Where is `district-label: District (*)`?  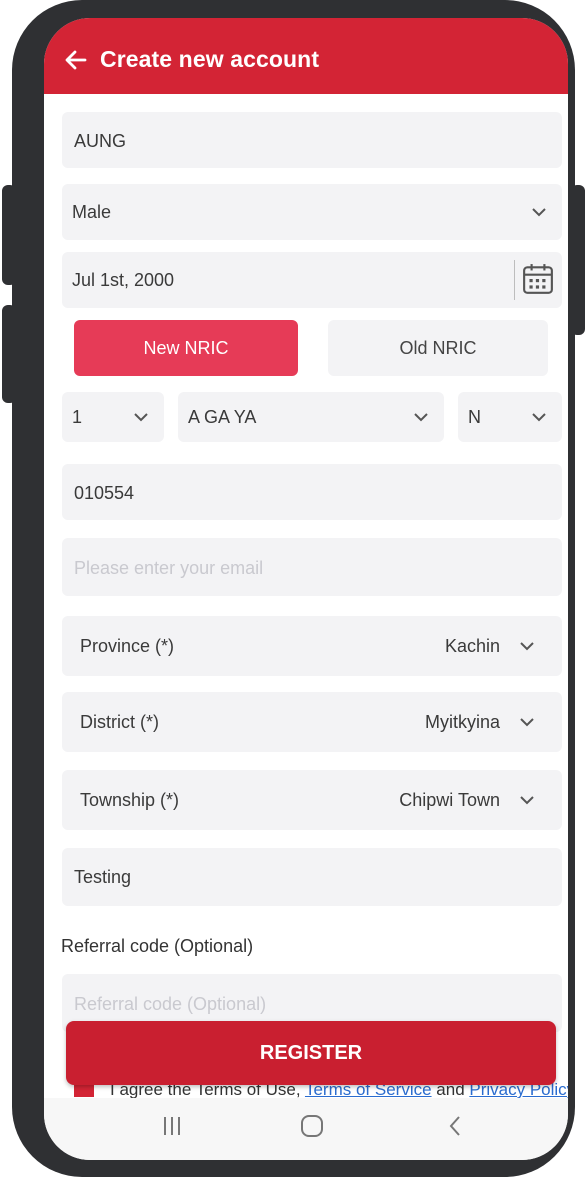 district-label: District (*) is located at coordinates (119, 722).